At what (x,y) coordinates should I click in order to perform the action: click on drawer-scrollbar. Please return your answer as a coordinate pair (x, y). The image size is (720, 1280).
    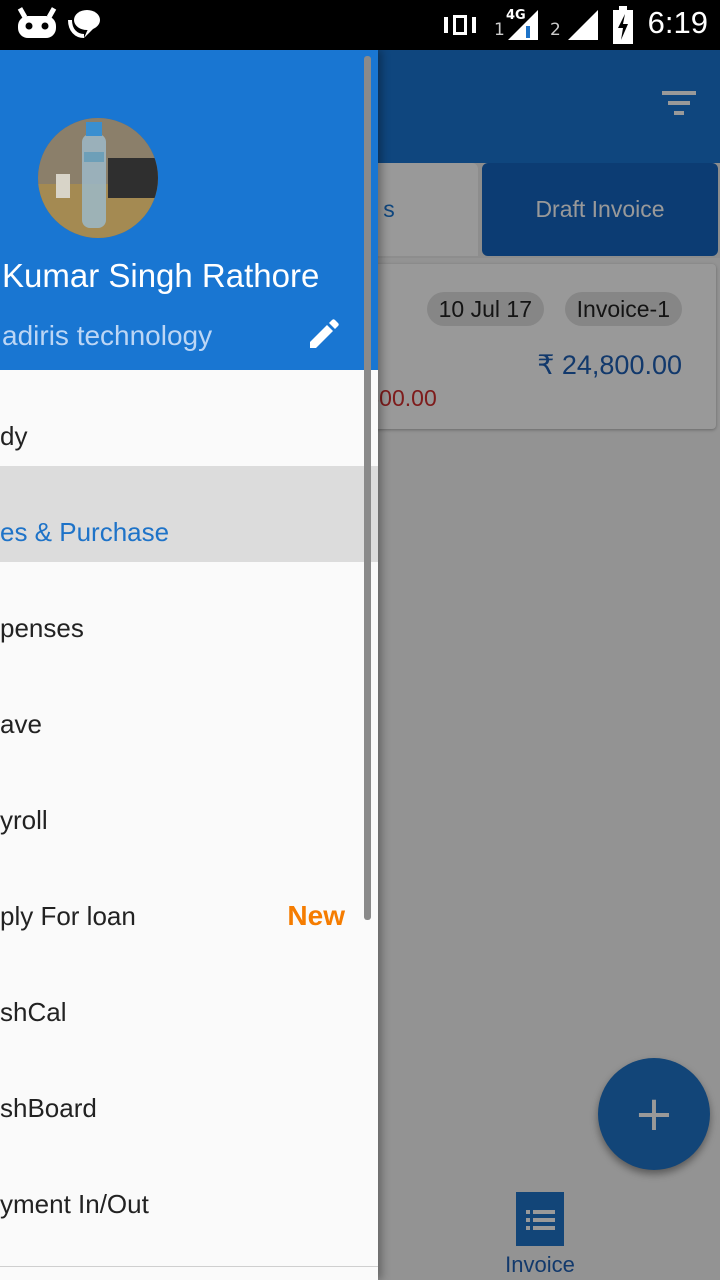
    Looking at the image, I should click on (367, 488).